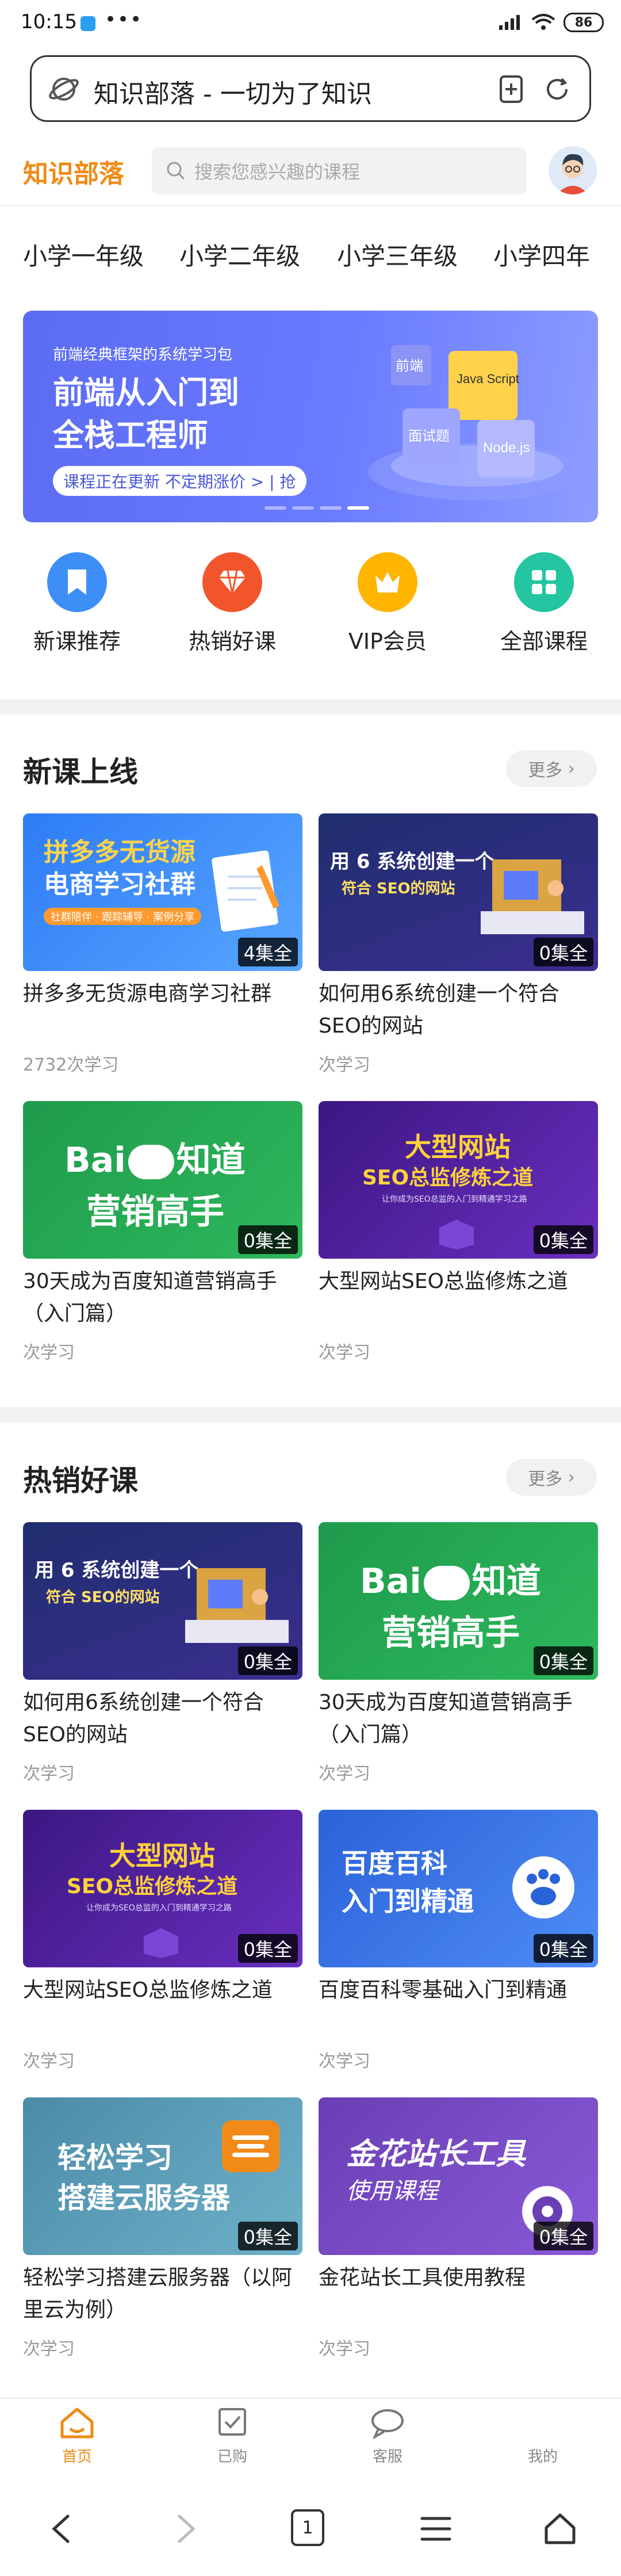 The width and height of the screenshot is (621, 2576). What do you see at coordinates (544, 641) in the screenshot?
I see `nav-label: 全部课程` at bounding box center [544, 641].